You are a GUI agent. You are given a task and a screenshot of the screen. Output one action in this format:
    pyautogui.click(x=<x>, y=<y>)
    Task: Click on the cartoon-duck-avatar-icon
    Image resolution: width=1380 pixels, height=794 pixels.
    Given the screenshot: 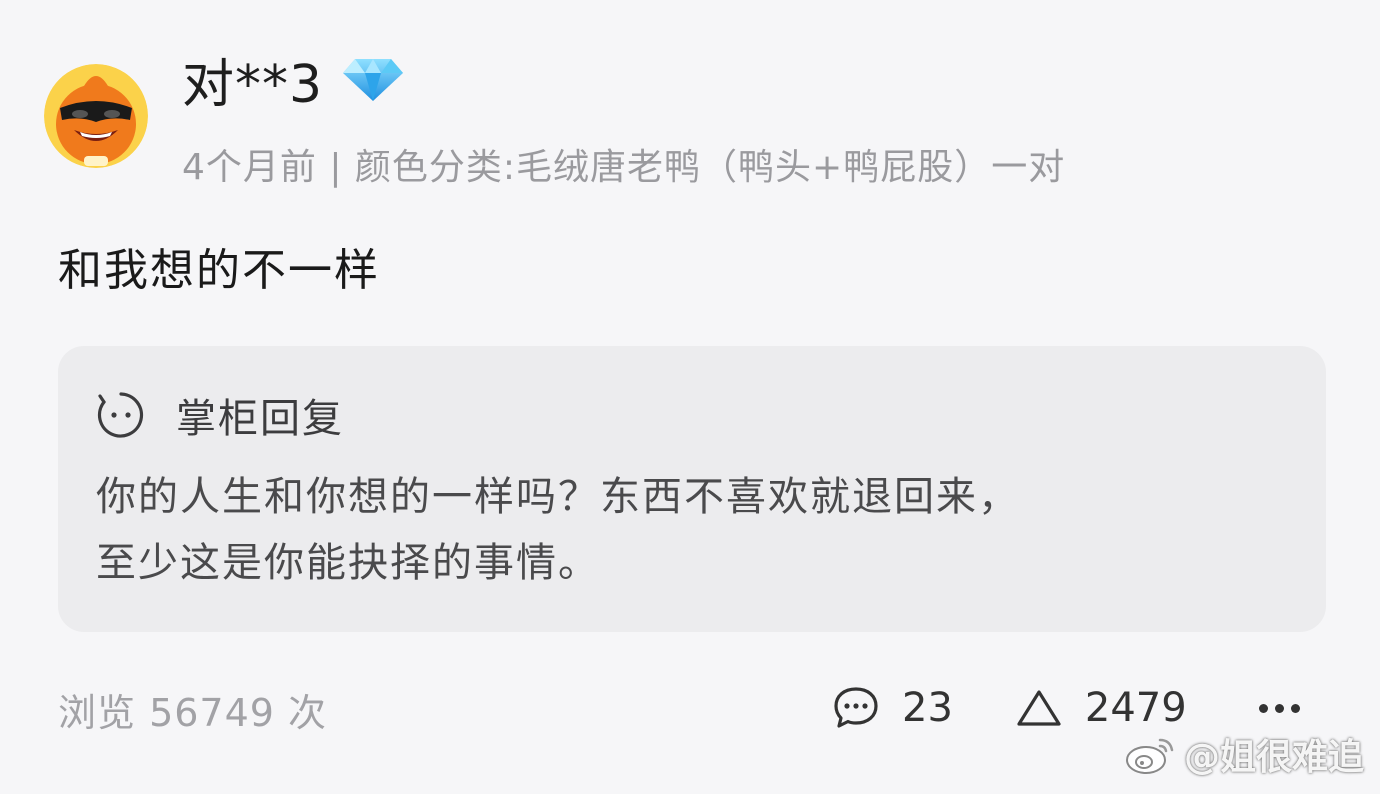 What is the action you would take?
    pyautogui.click(x=96, y=116)
    